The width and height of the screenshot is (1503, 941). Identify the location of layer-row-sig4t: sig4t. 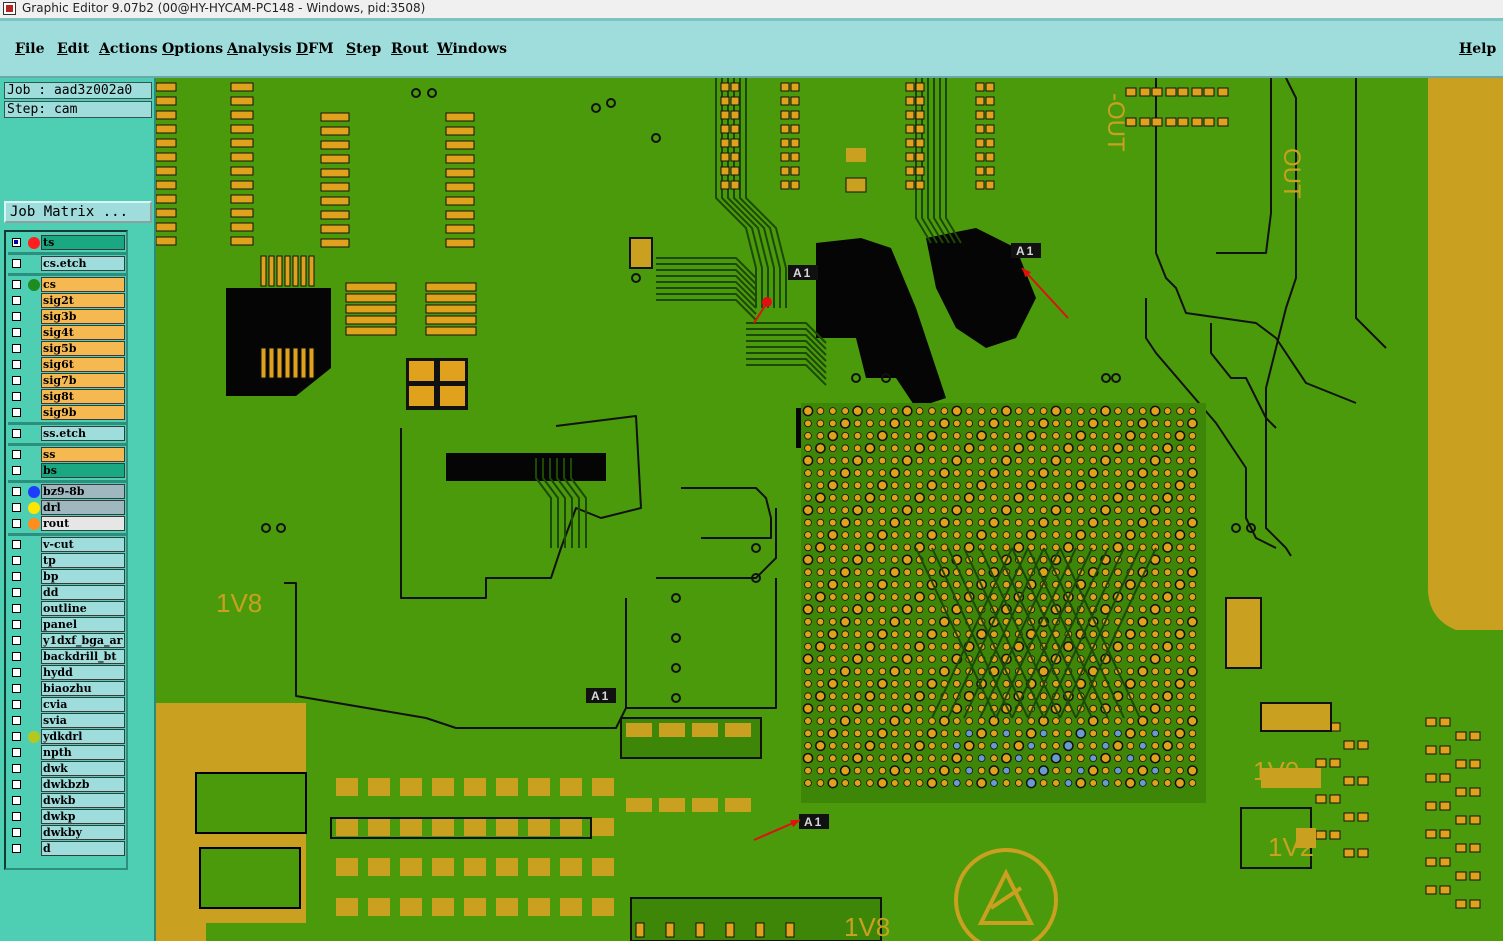
(67, 333).